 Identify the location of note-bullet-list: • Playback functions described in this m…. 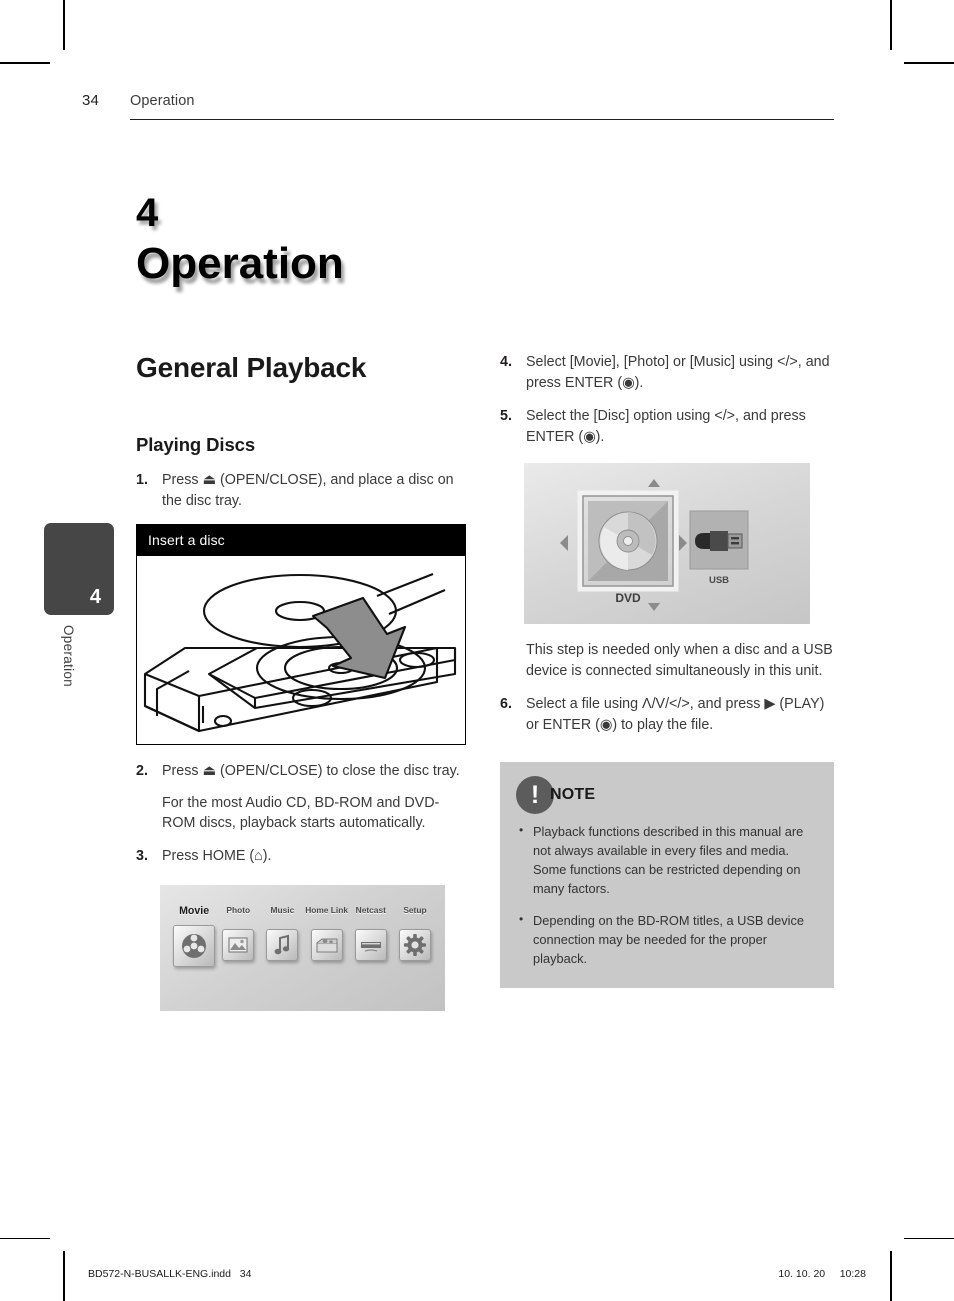
(667, 895).